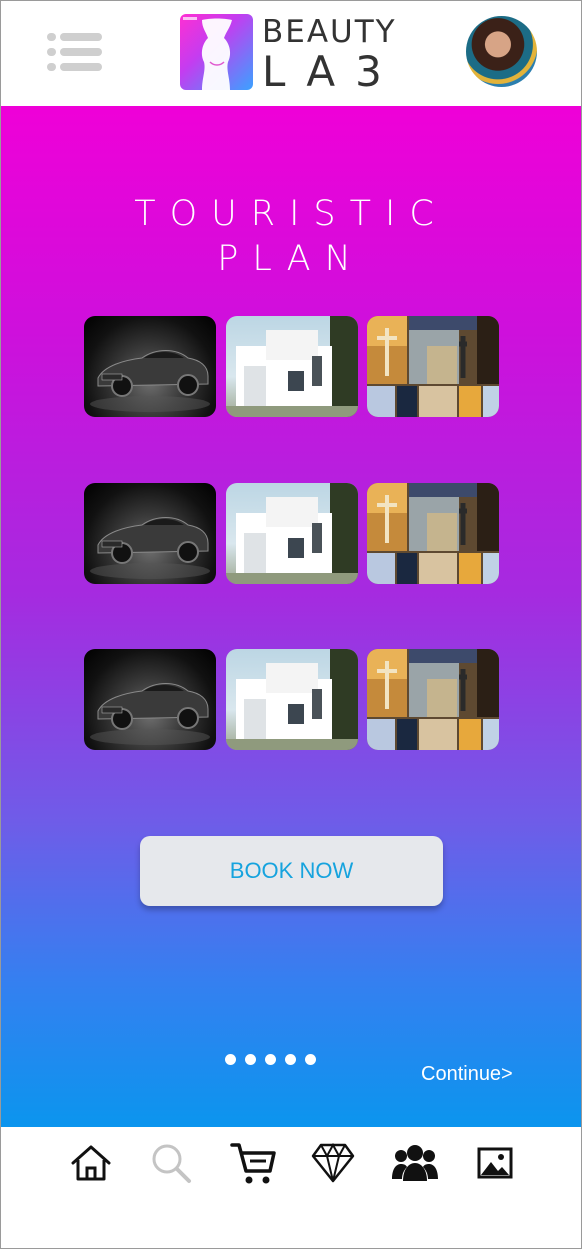  Describe the element at coordinates (75, 52) in the screenshot. I see `menu-icon` at that location.